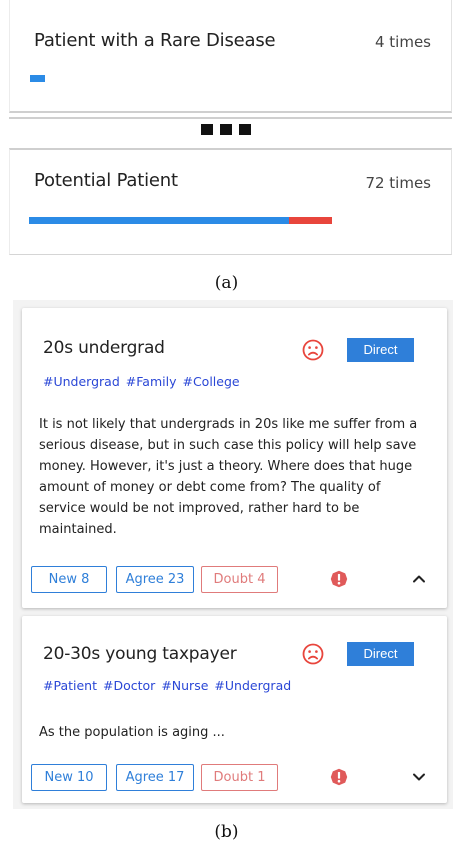 The width and height of the screenshot is (453, 848). Describe the element at coordinates (104, 348) in the screenshot. I see `comment-author-group: 20s undergrad` at that location.